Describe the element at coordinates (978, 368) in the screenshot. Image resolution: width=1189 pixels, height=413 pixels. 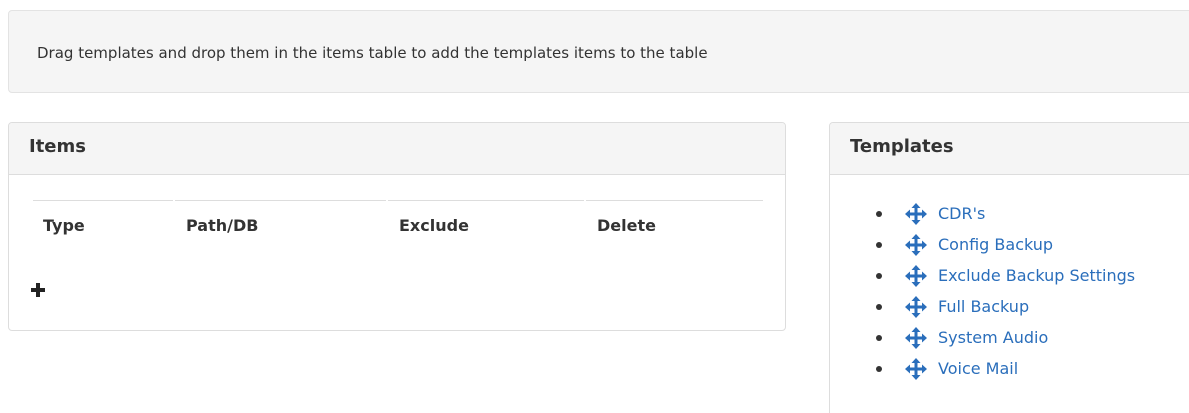
I see `template-label: Voice Mail` at that location.